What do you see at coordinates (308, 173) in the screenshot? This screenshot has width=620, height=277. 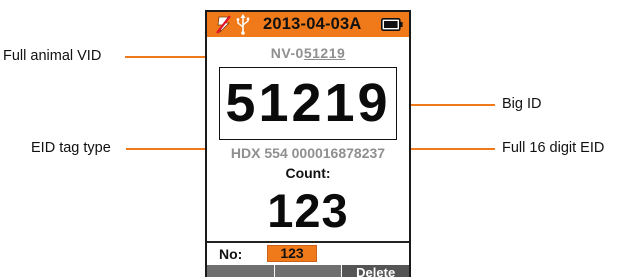 I see `count-label: Count:` at bounding box center [308, 173].